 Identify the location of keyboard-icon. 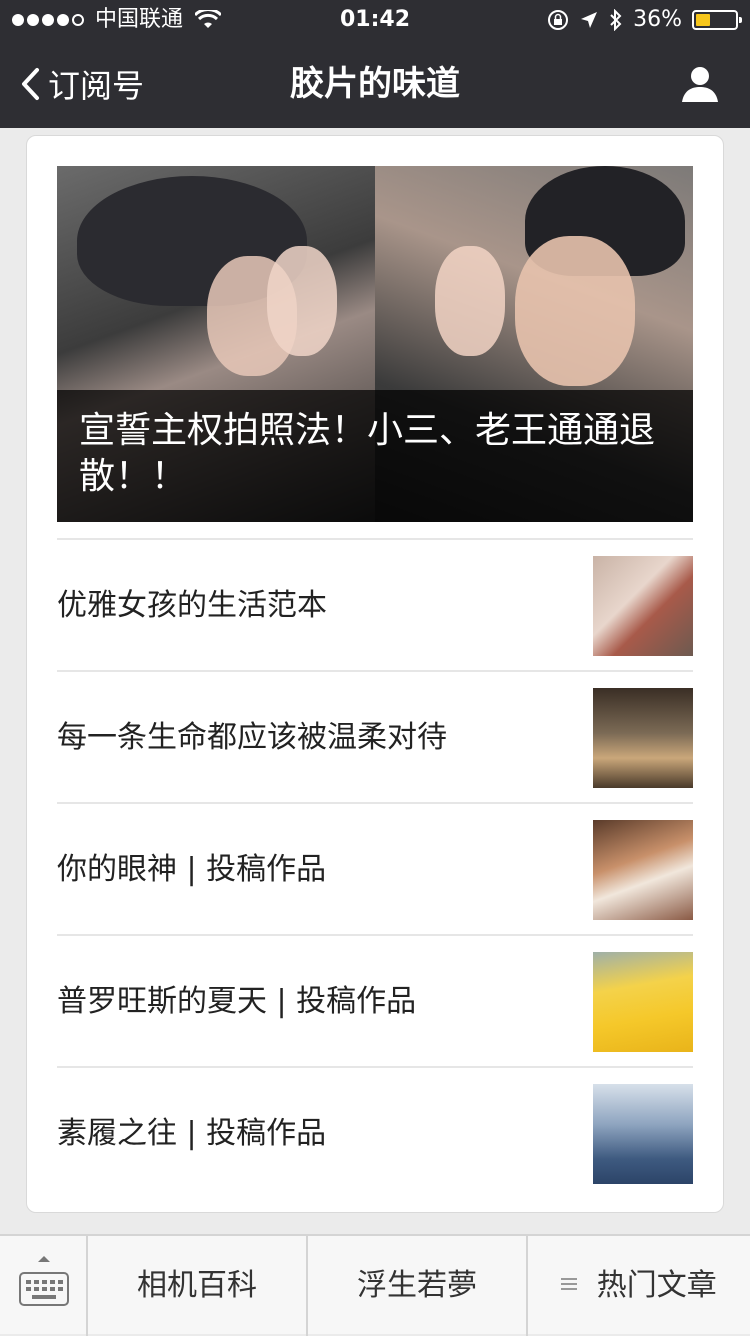
(44, 1289).